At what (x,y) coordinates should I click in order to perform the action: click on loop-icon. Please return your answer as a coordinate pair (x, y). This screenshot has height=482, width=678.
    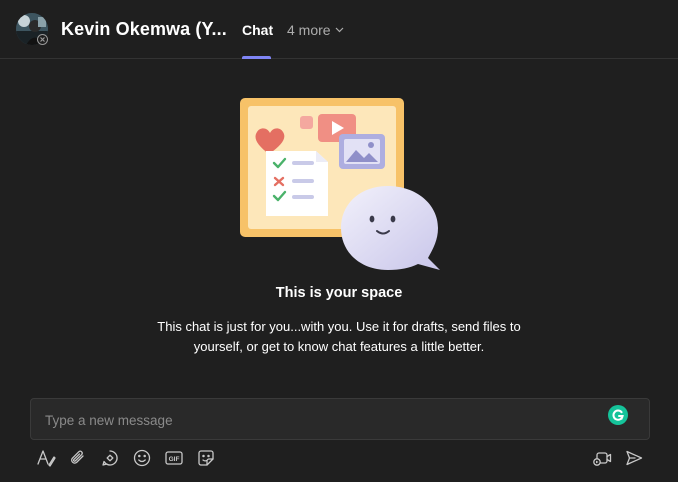
    Looking at the image, I should click on (110, 458).